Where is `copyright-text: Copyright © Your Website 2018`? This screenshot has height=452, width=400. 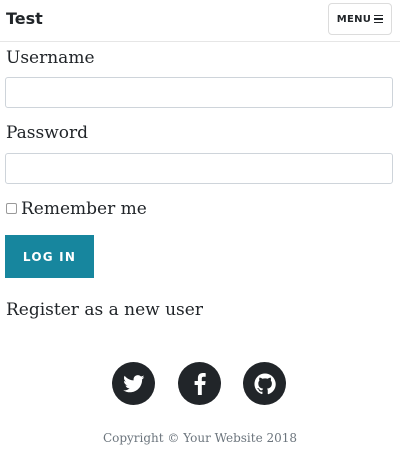 copyright-text: Copyright © Your Website 2018 is located at coordinates (200, 438).